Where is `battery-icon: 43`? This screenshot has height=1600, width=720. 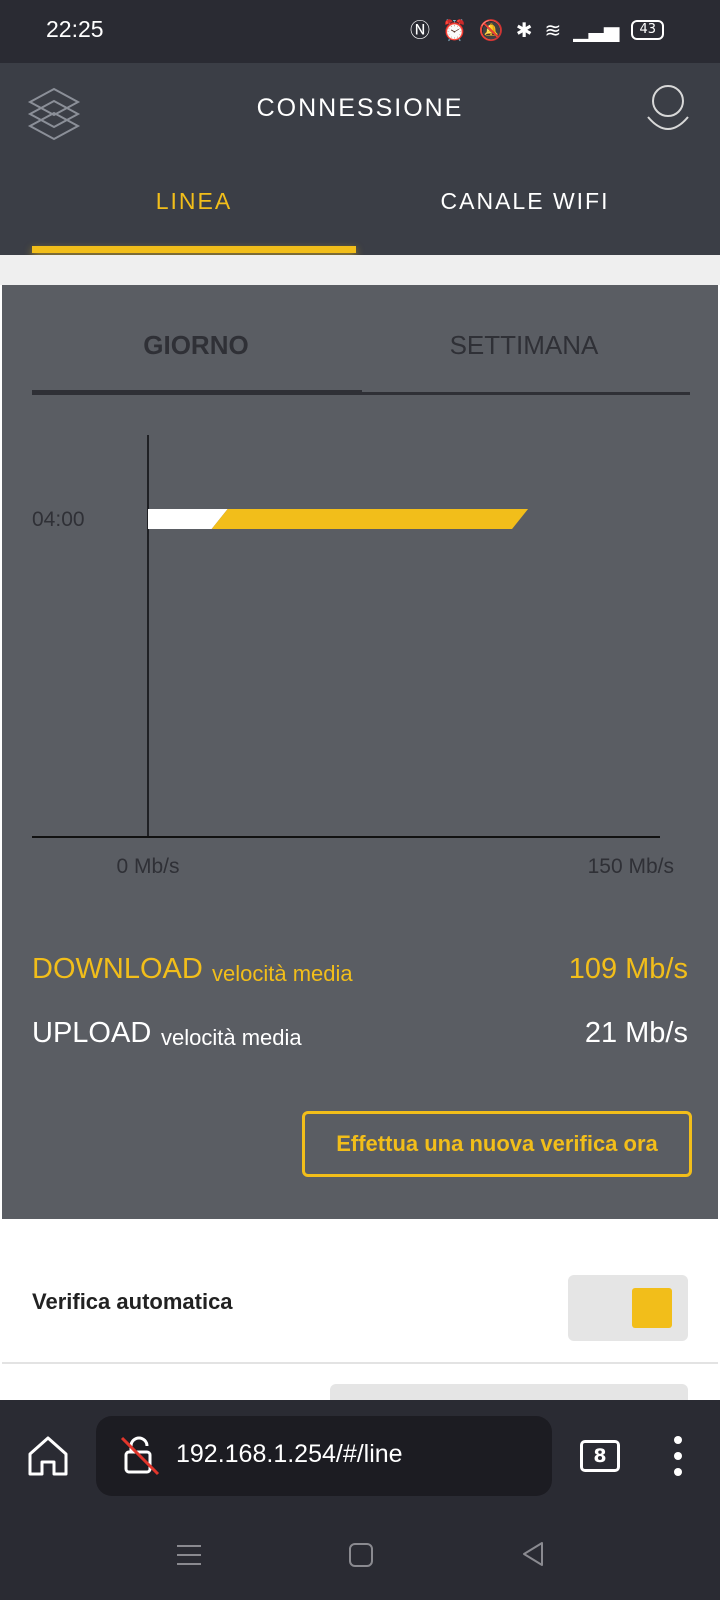 battery-icon: 43 is located at coordinates (647, 30).